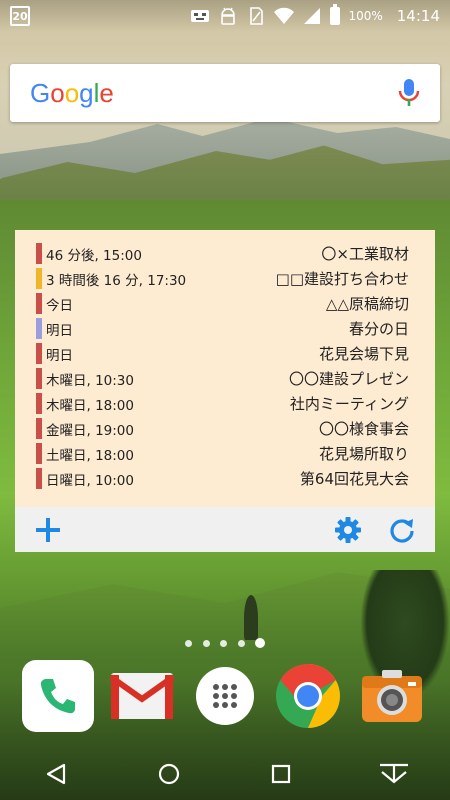 This screenshot has width=450, height=800. I want to click on notification-pull-button, so click(394, 774).